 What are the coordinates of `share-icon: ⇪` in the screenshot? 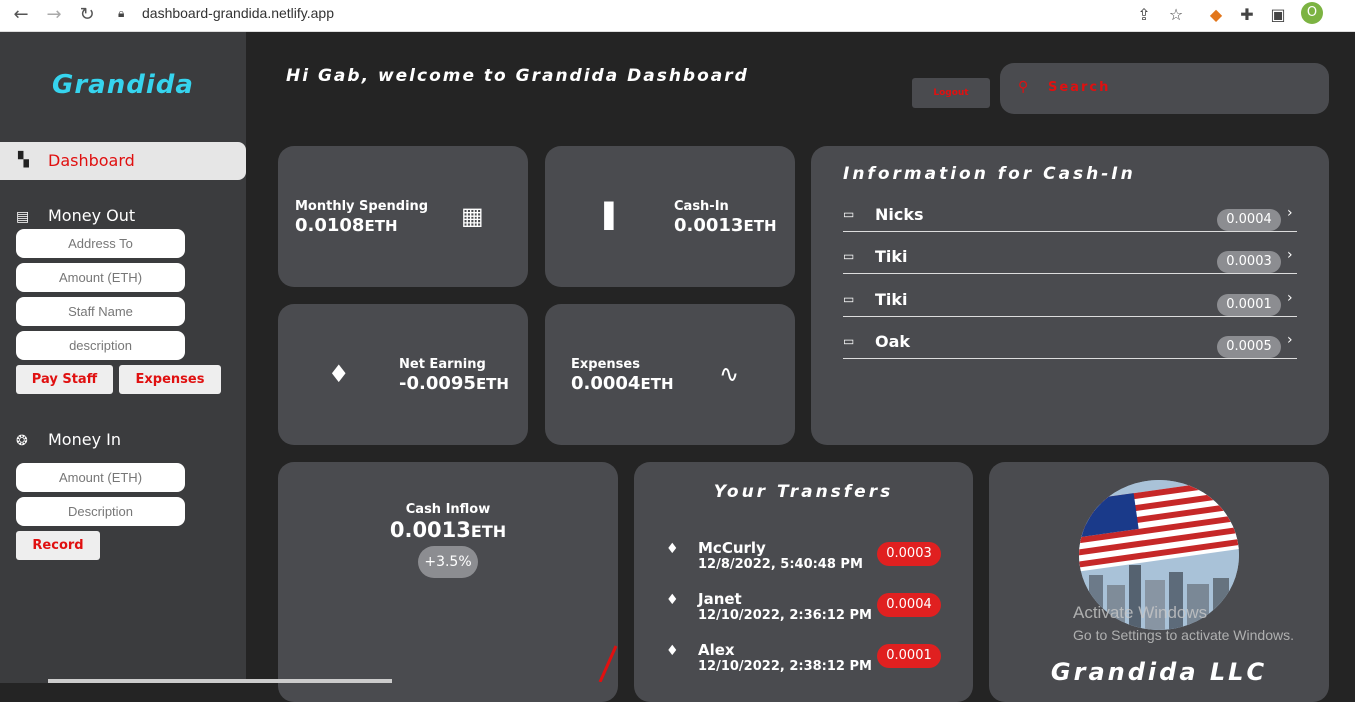 It's located at (1144, 14).